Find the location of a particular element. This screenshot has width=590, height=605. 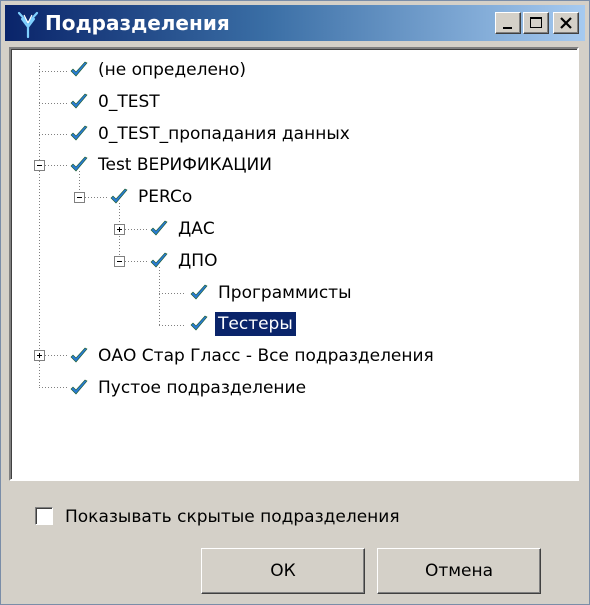

tree-node-label: ДАС is located at coordinates (196, 229).